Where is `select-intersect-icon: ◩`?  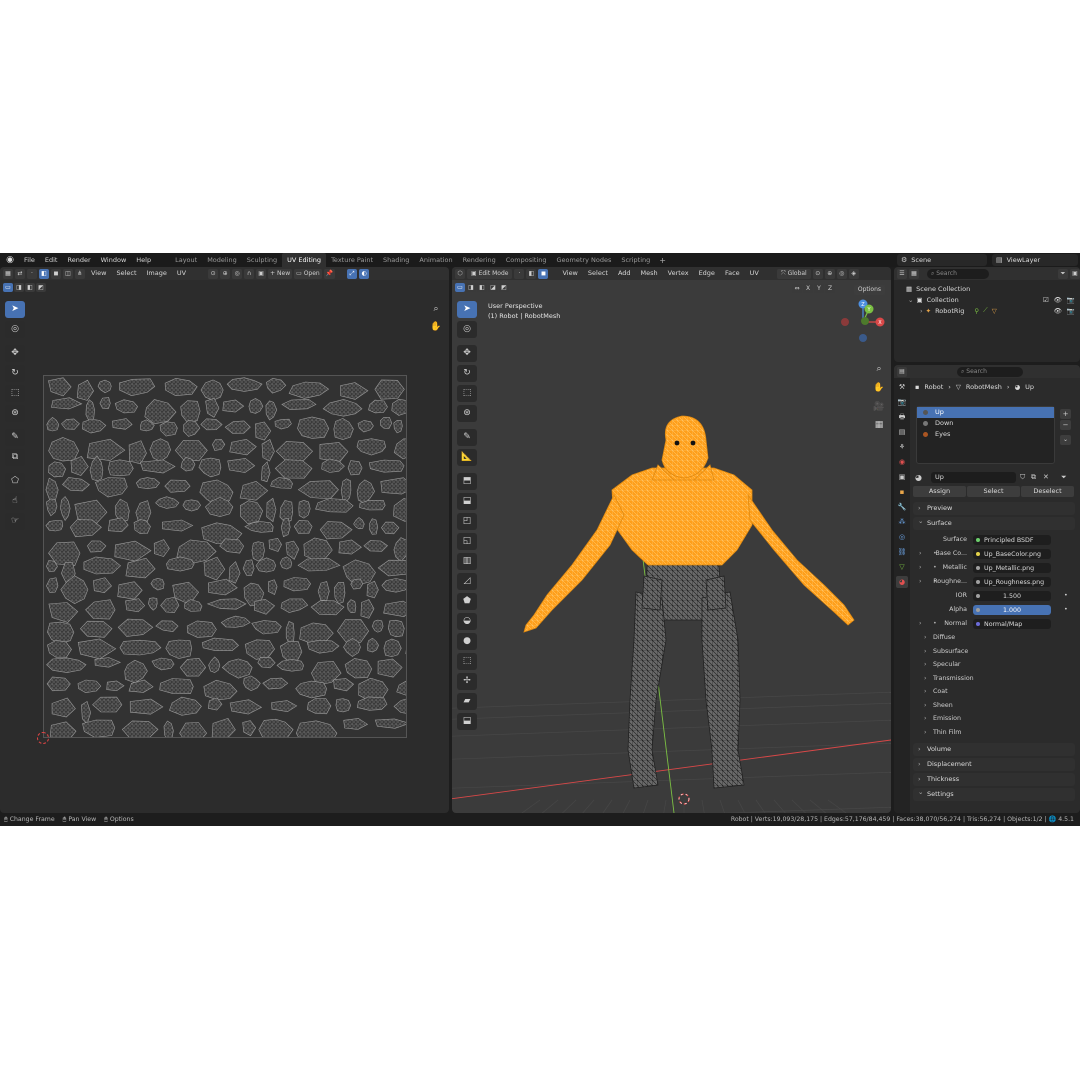 select-intersect-icon: ◩ is located at coordinates (41, 287).